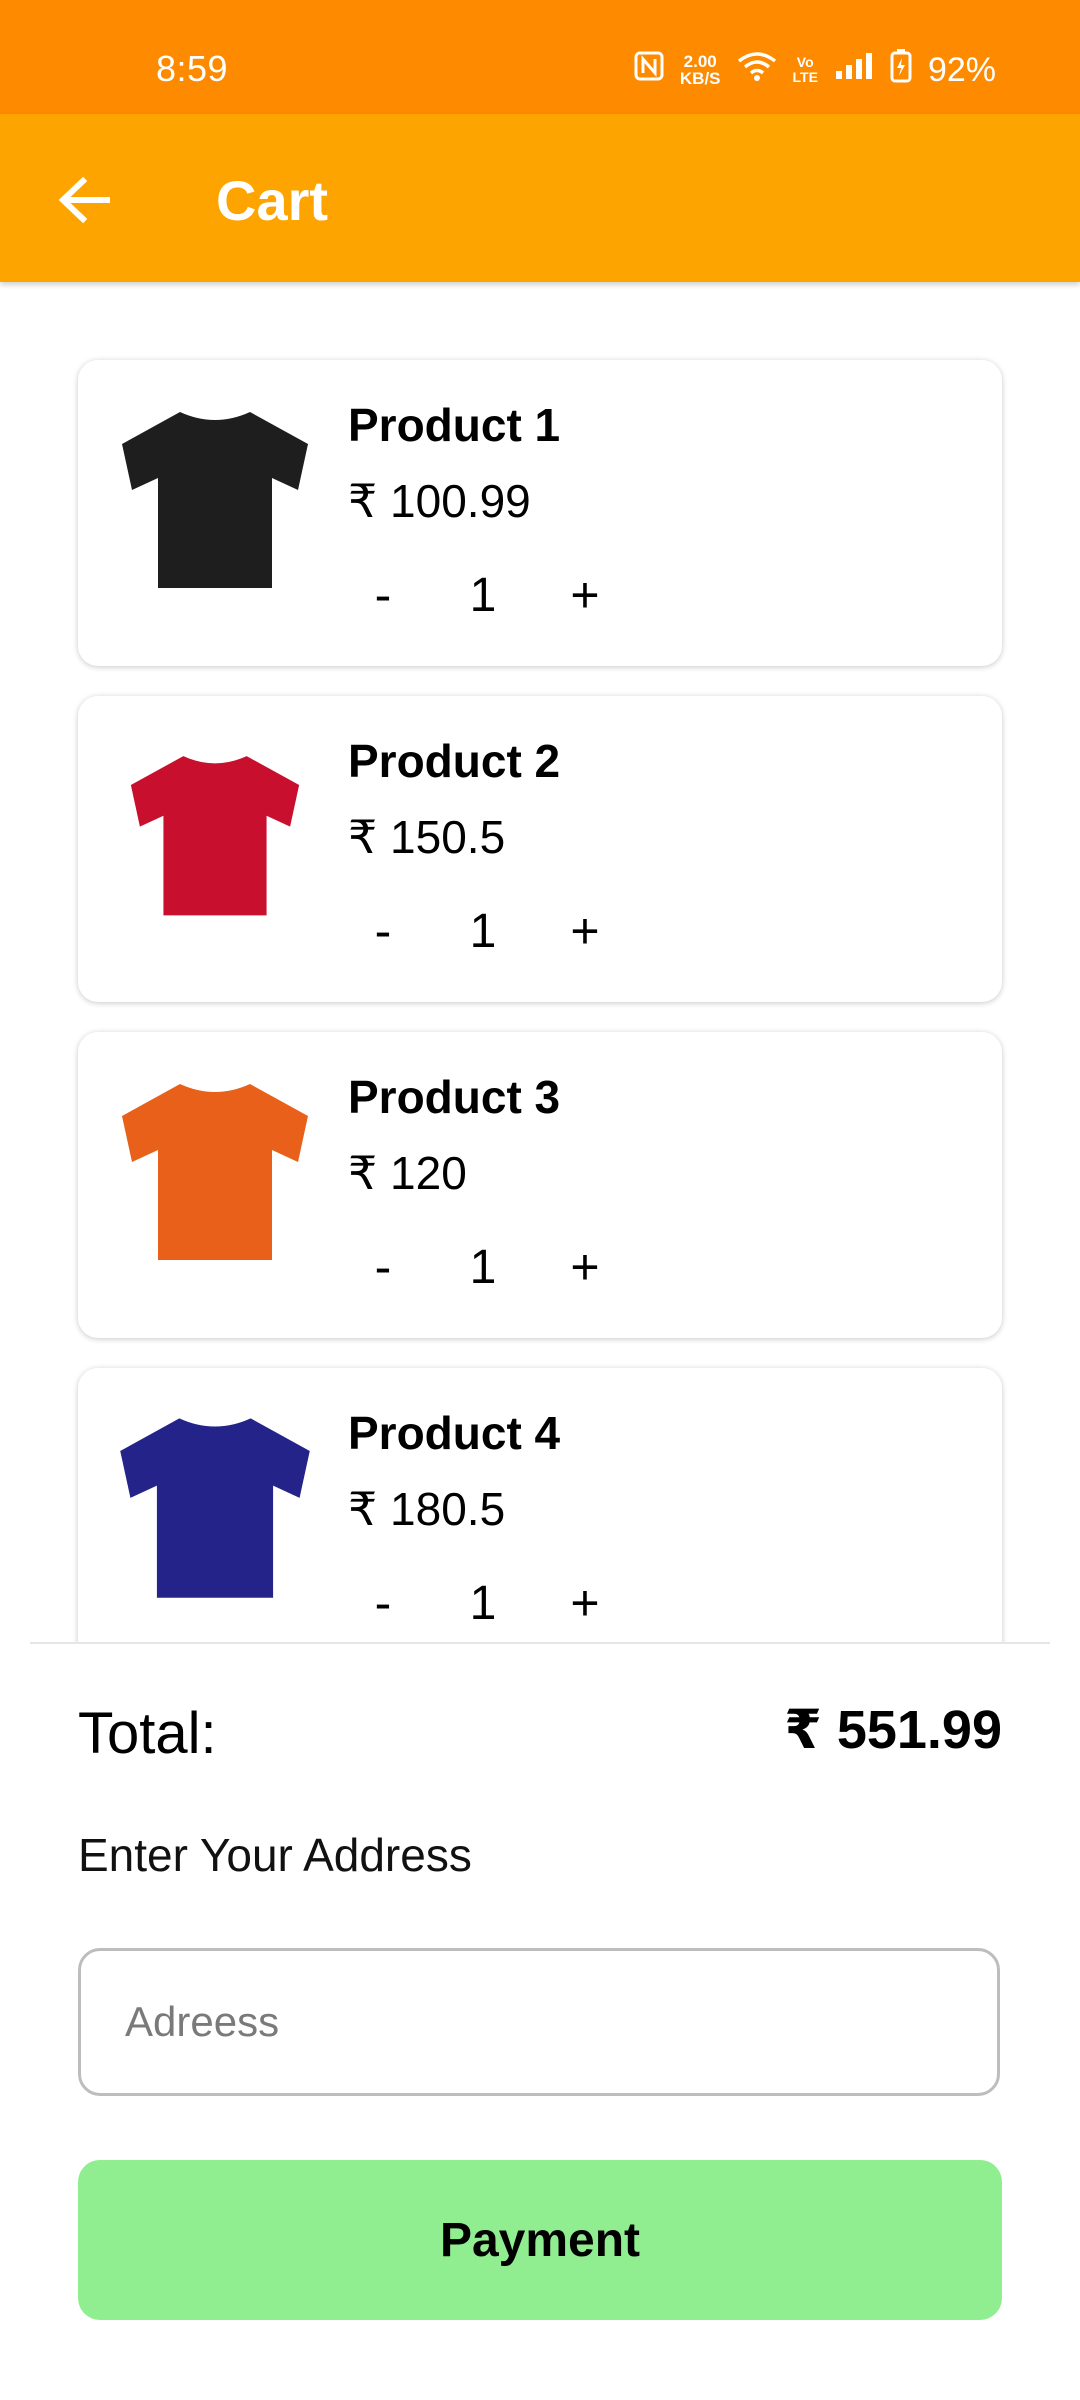 Image resolution: width=1080 pixels, height=2400 pixels. What do you see at coordinates (540, 849) in the screenshot?
I see `cart-item: Product 2 ₹ 150.5 - 1 +` at bounding box center [540, 849].